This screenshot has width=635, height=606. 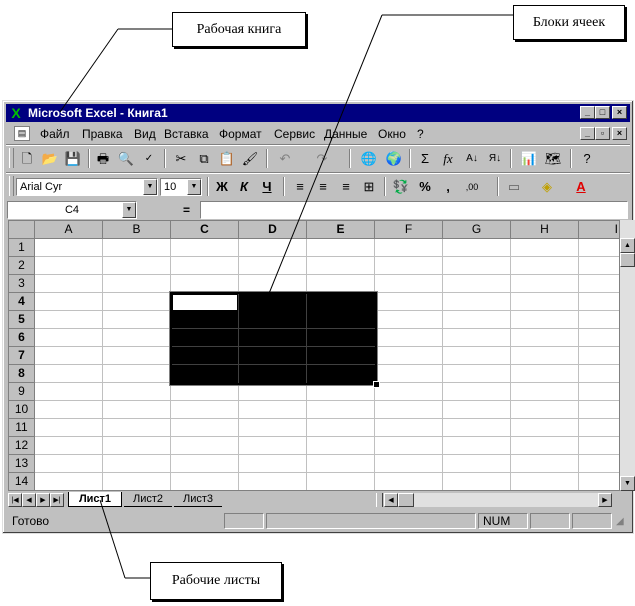 I want to click on menu-file: Файл, so click(x=55, y=134).